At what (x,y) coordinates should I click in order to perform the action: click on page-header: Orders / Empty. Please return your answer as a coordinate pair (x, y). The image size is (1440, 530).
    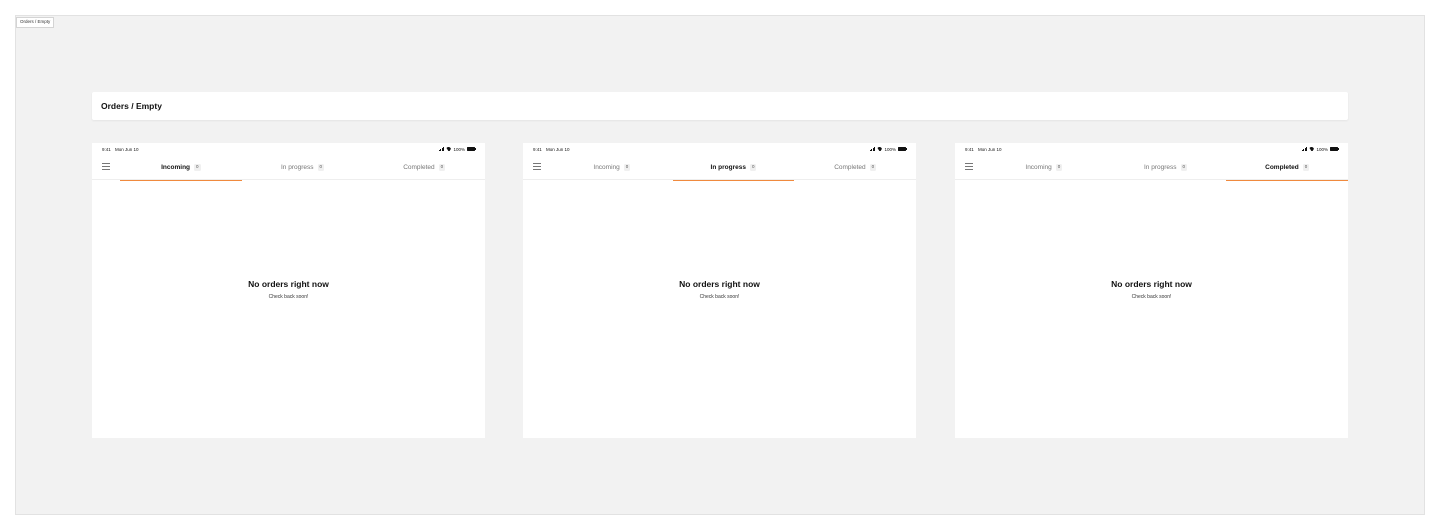
    Looking at the image, I should click on (720, 106).